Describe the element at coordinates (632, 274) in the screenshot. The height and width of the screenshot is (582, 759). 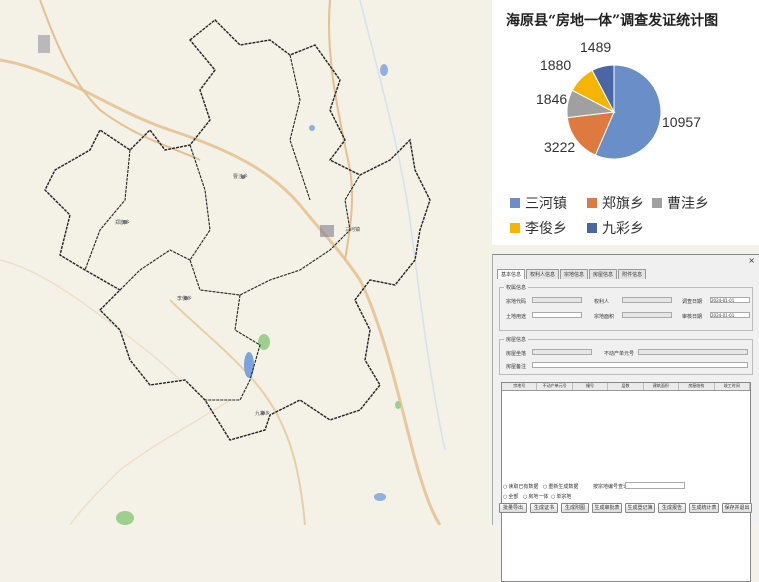
I see `tab-attachment: 附件信息` at that location.